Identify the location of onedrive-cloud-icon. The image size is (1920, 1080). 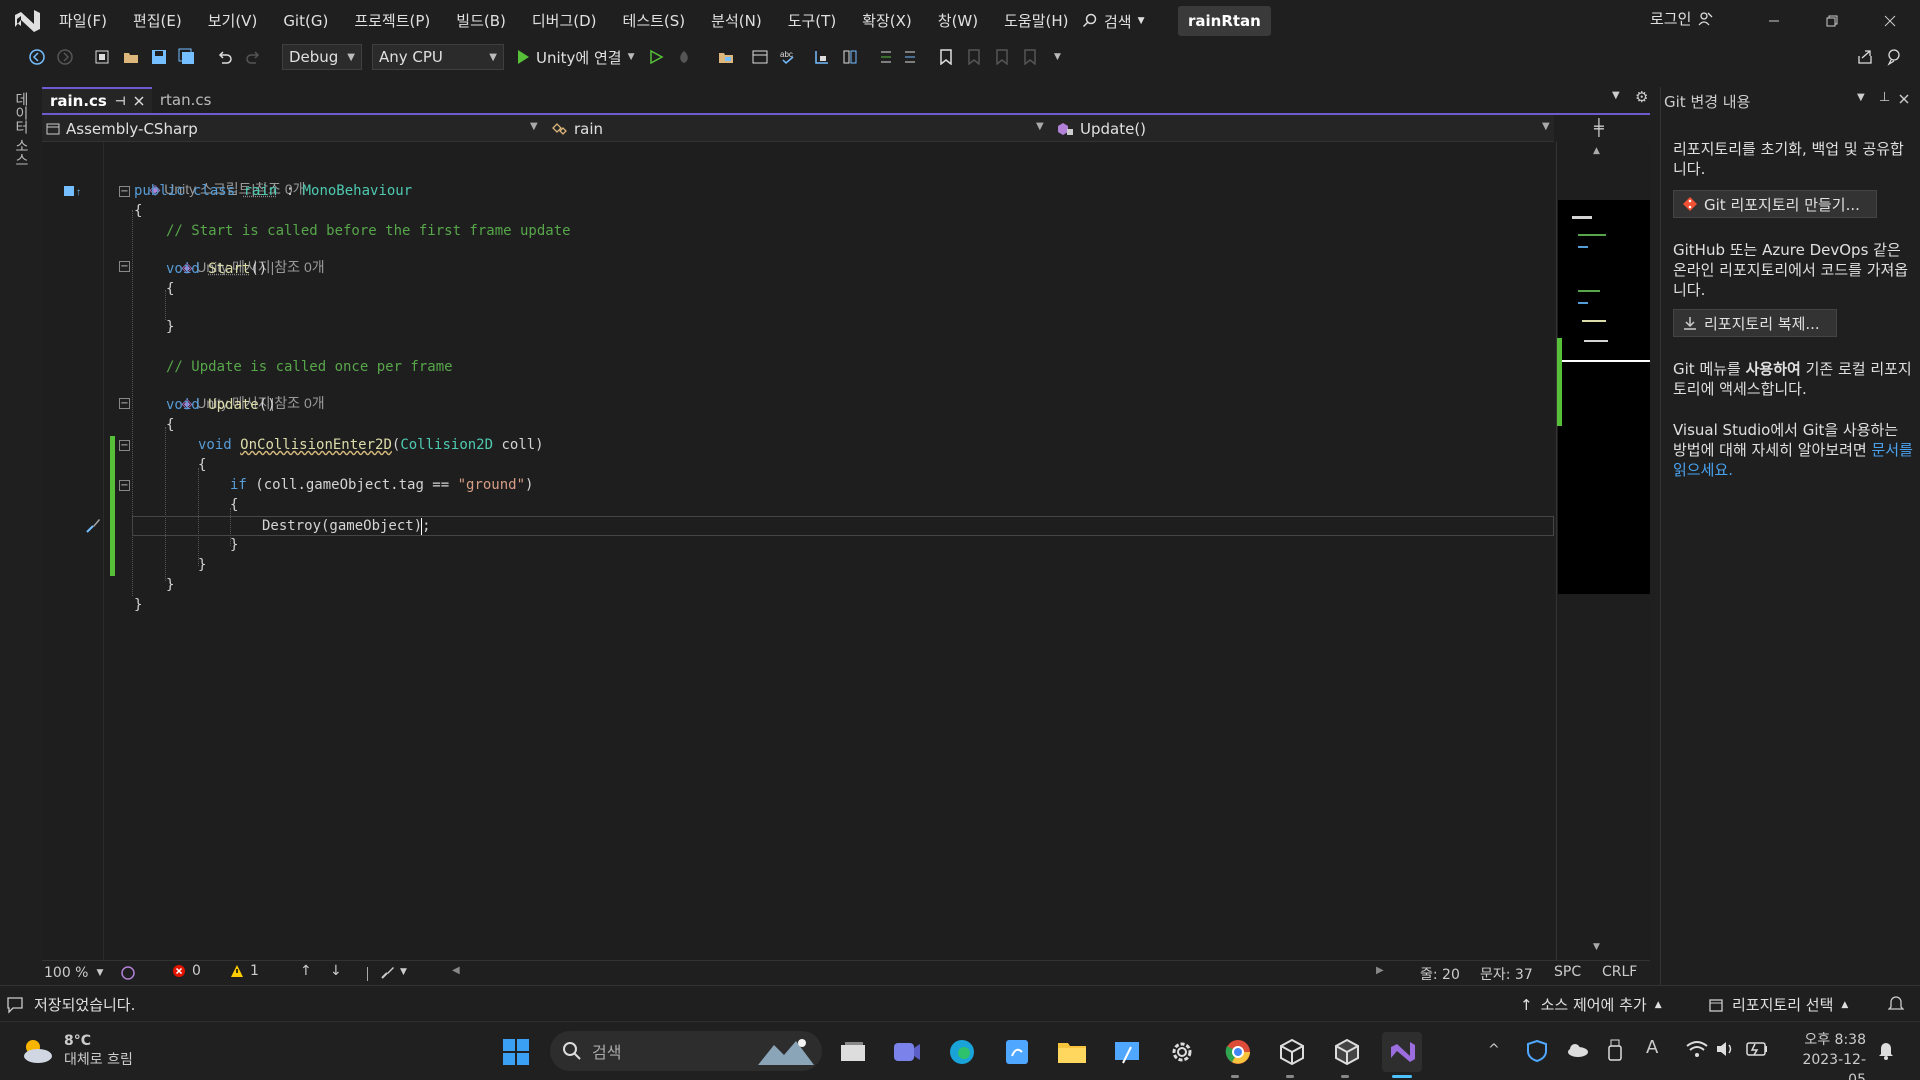
(1577, 1050).